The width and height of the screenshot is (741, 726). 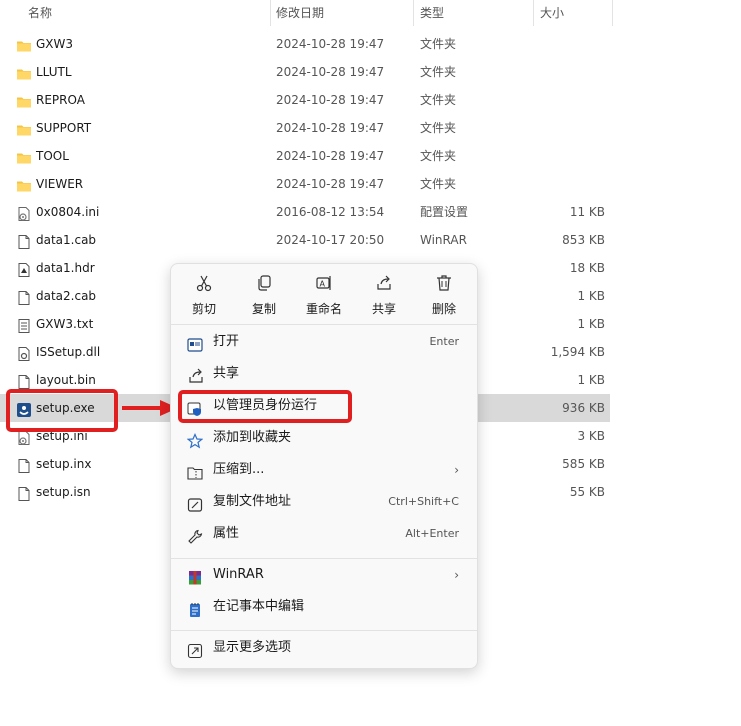 What do you see at coordinates (195, 576) in the screenshot?
I see `winrar-icon` at bounding box center [195, 576].